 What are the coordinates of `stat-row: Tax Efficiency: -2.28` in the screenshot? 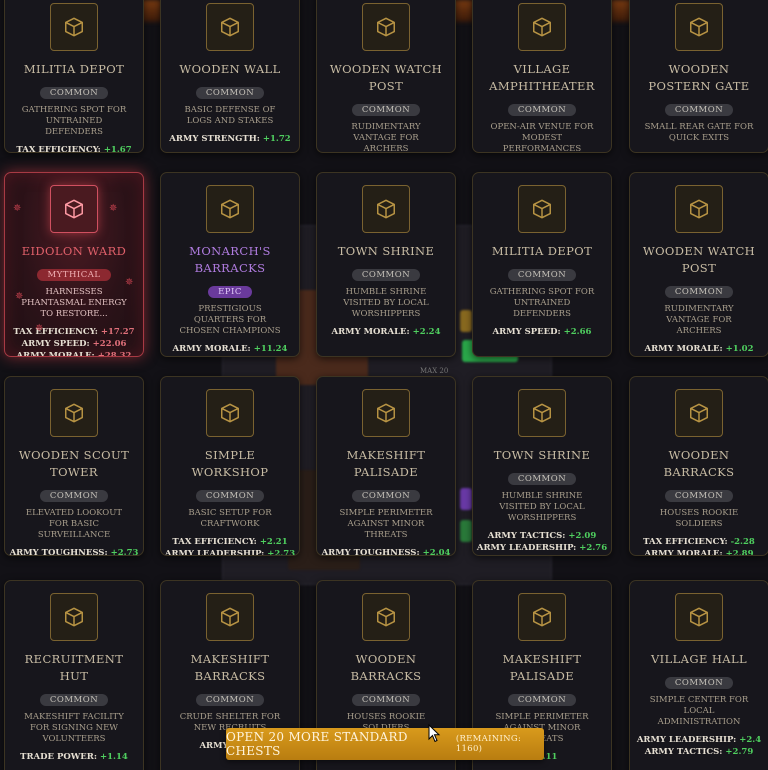 It's located at (699, 542).